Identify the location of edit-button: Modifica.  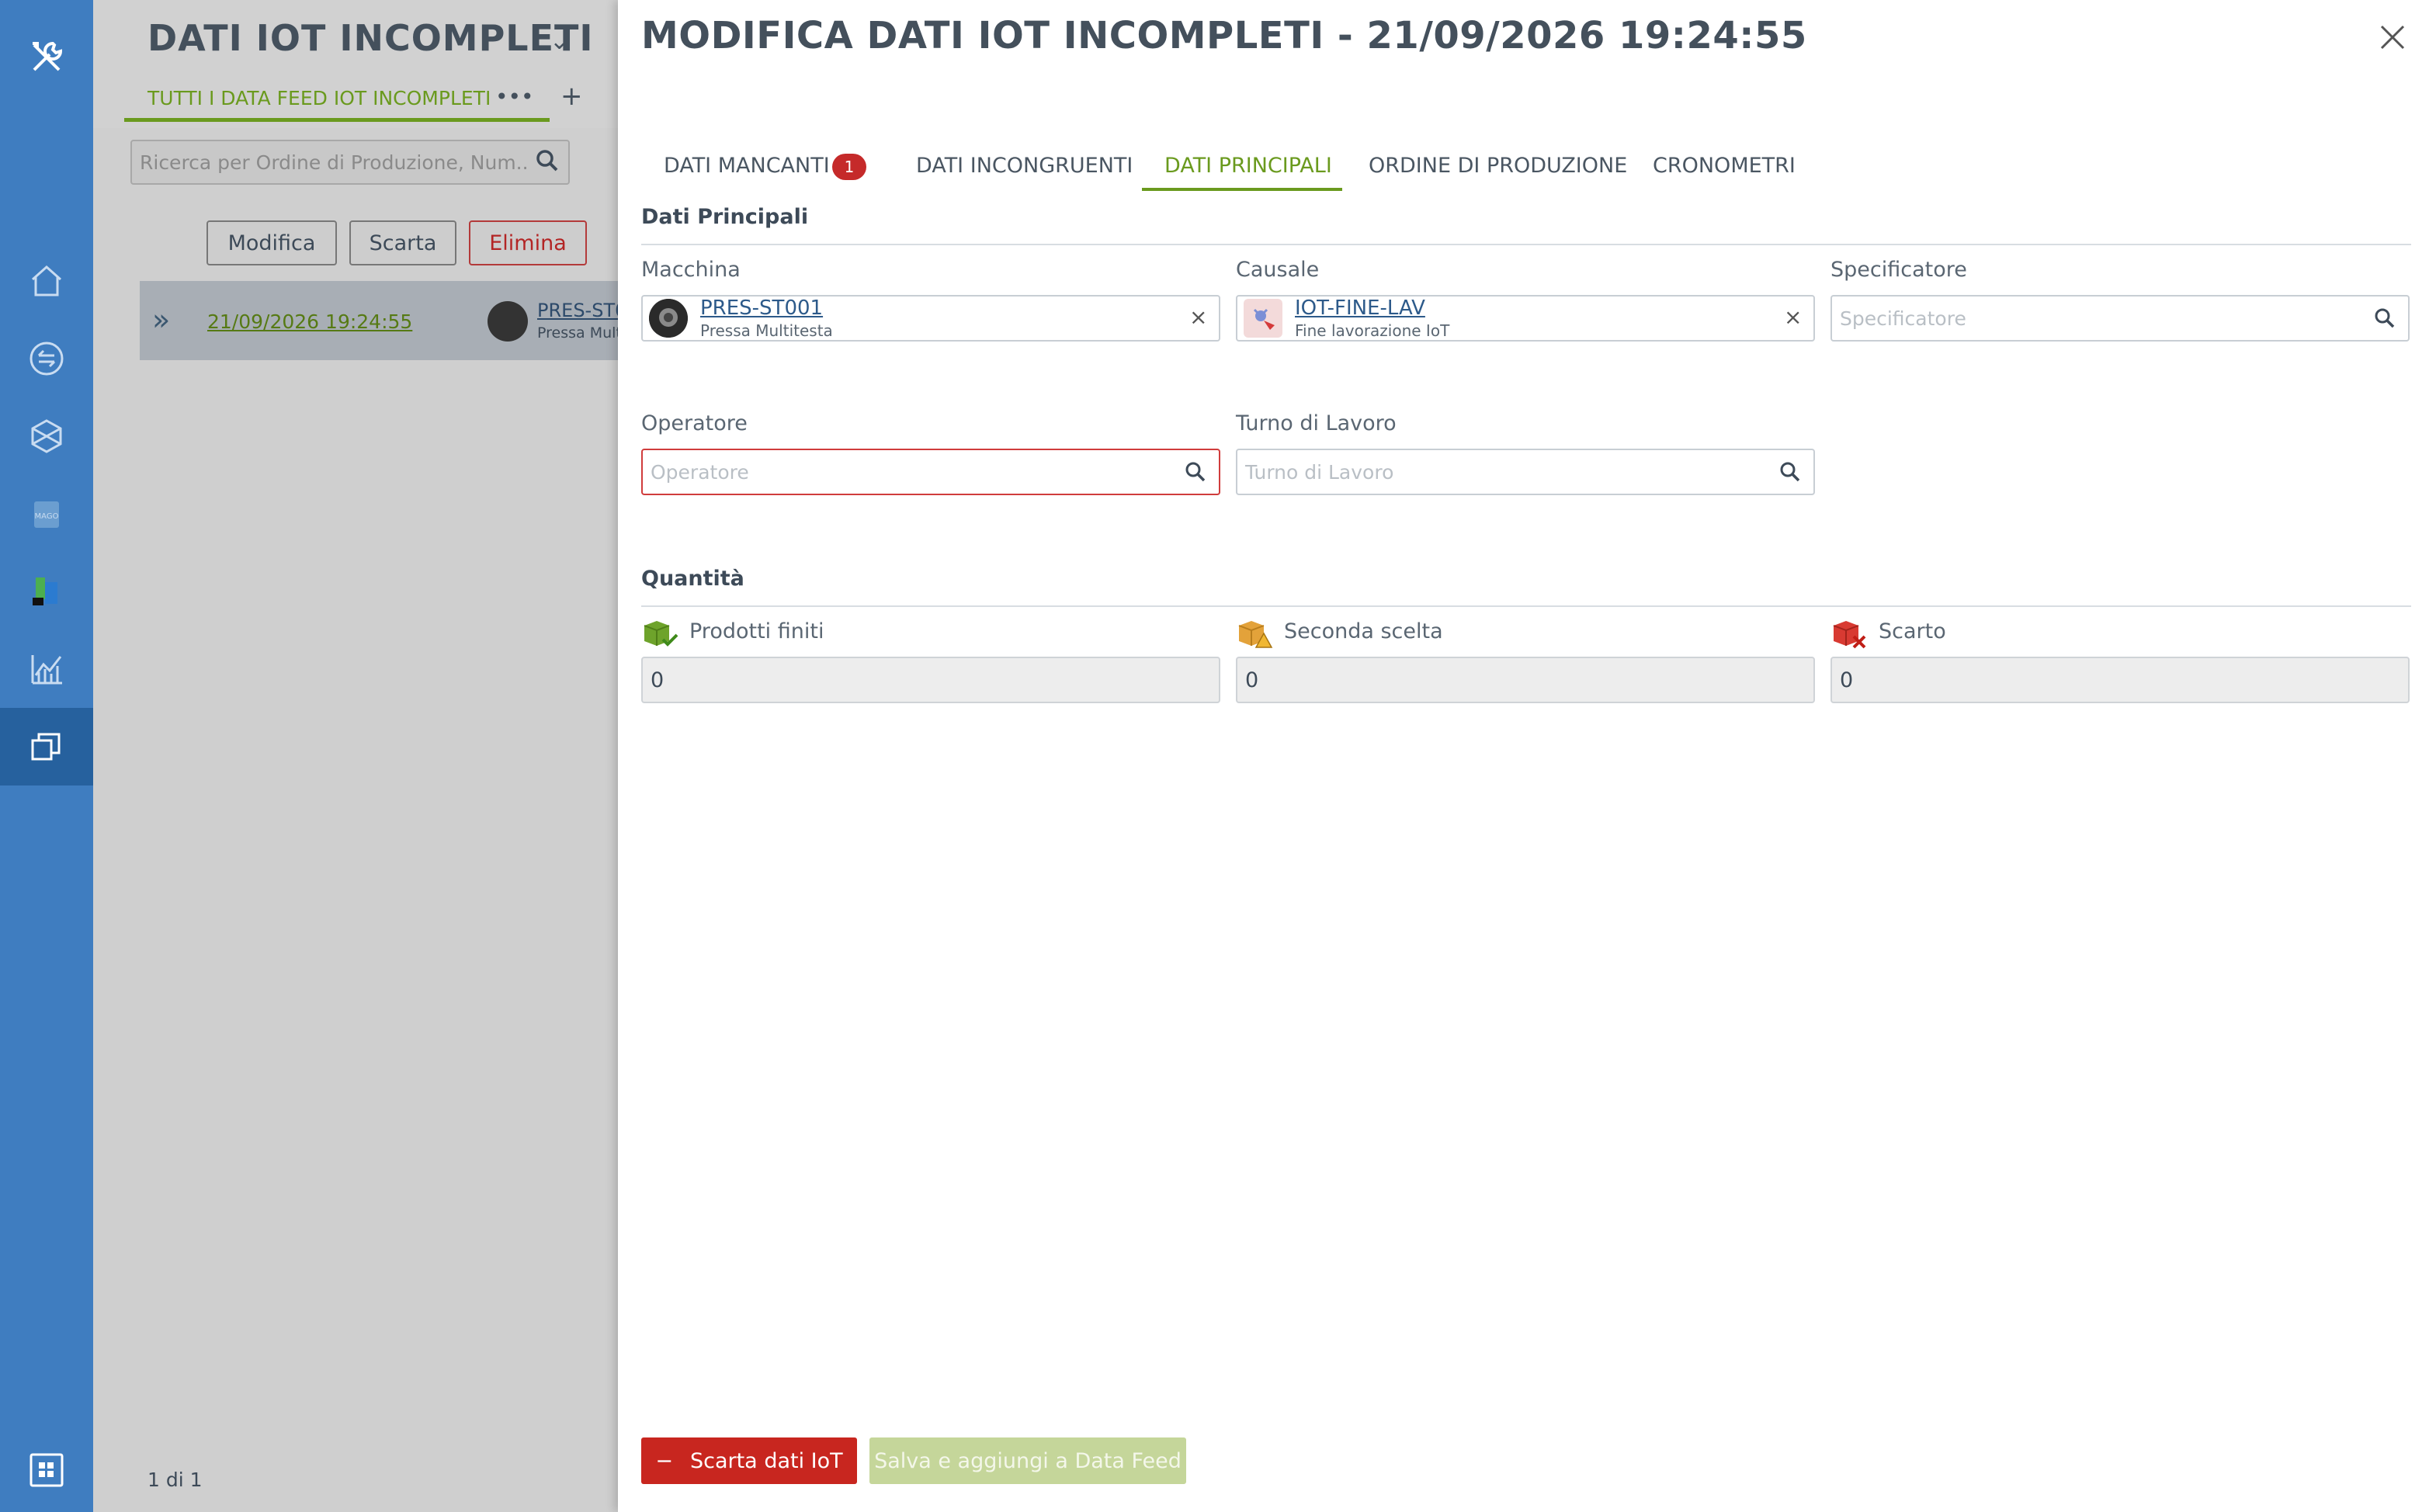
(271, 242).